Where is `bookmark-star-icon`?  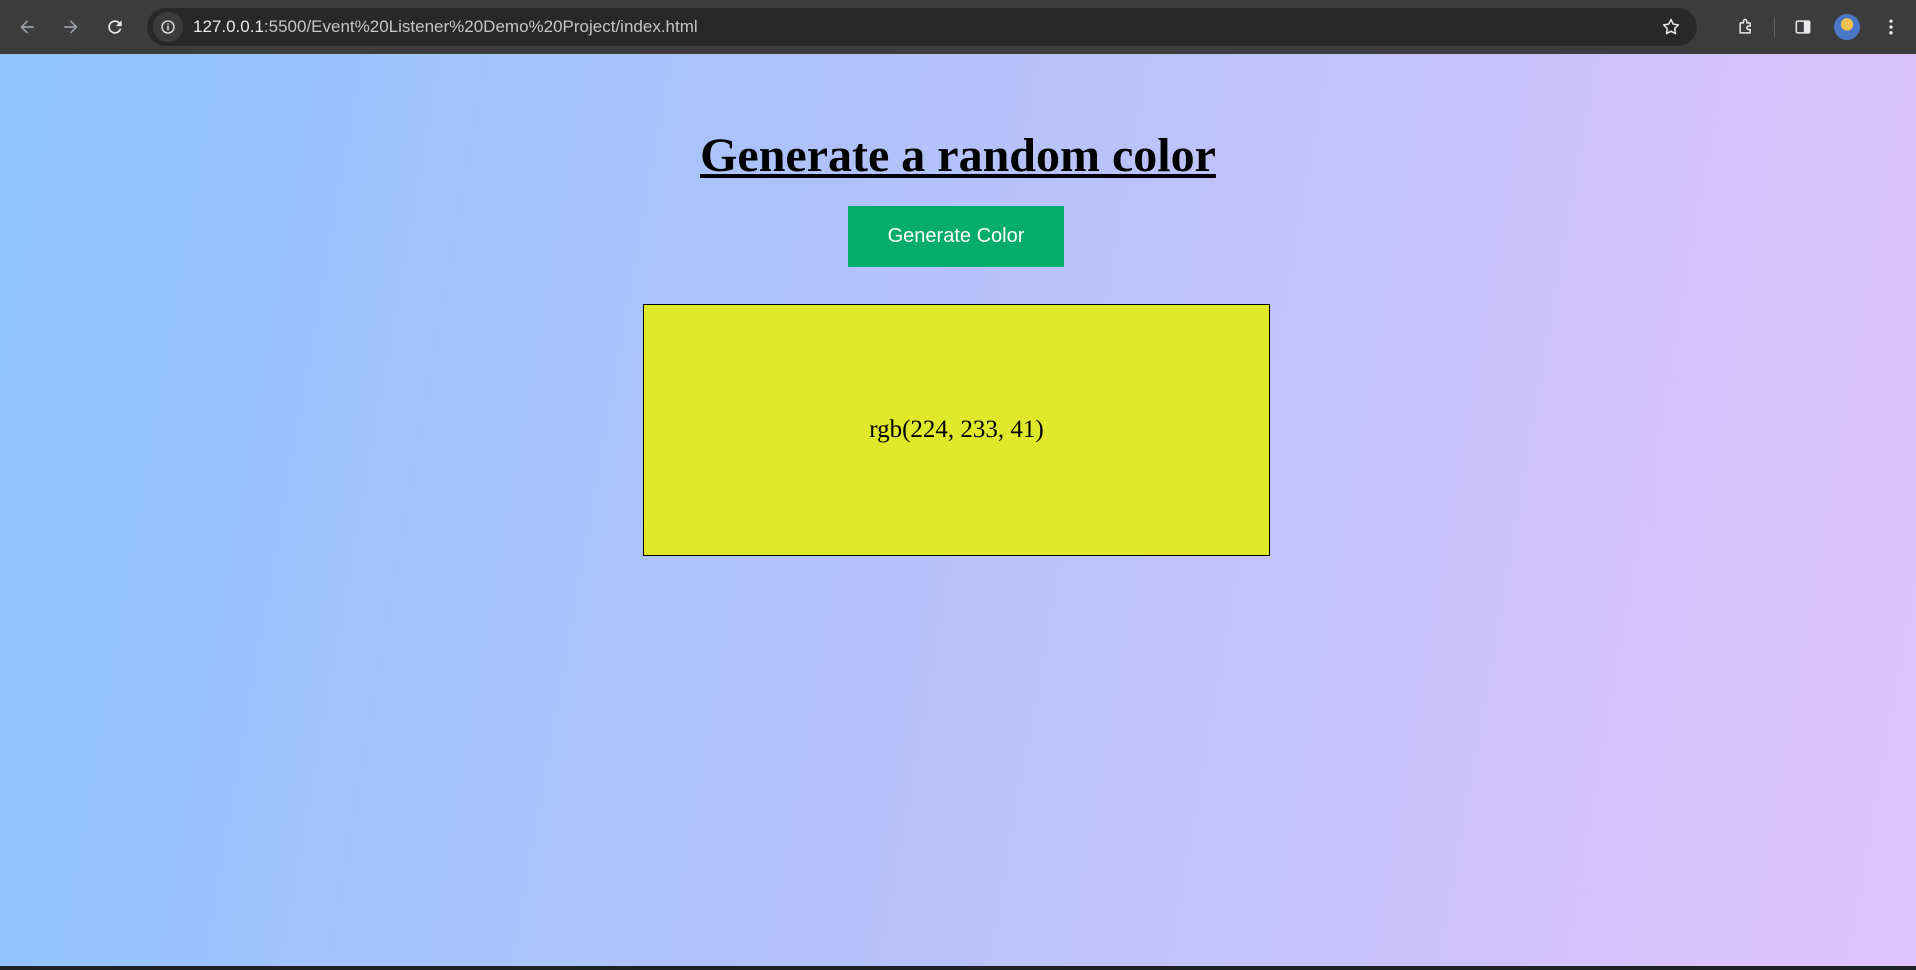 bookmark-star-icon is located at coordinates (1671, 27).